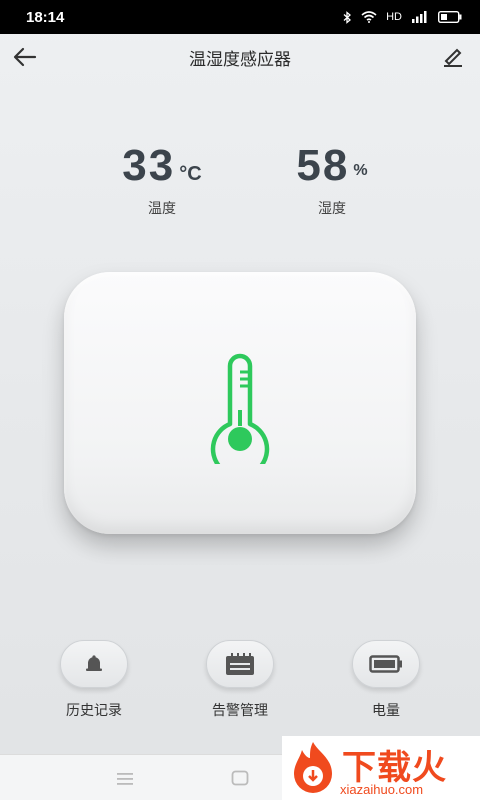 The image size is (480, 800). I want to click on calendar-icon, so click(240, 664).